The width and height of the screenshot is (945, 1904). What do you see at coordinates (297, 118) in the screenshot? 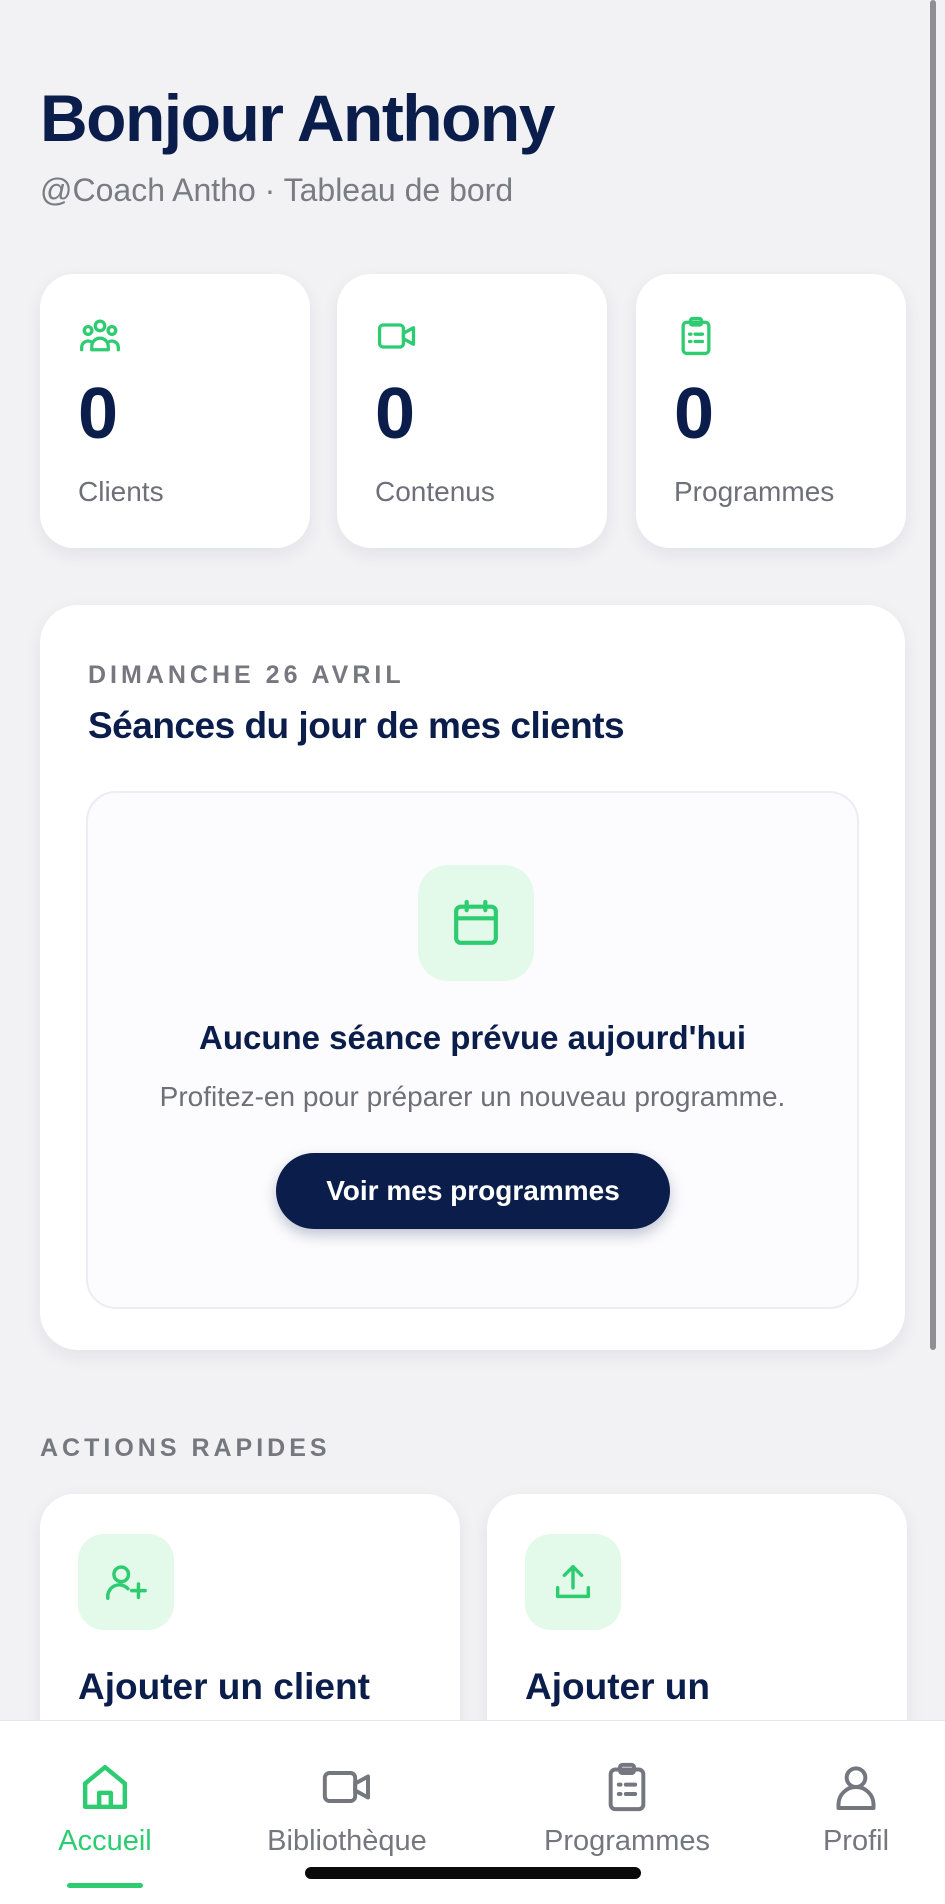
I see `page-title: Bonjour Anthony` at bounding box center [297, 118].